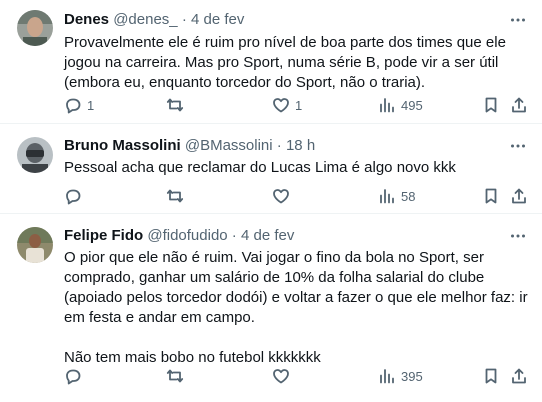 Image resolution: width=542 pixels, height=402 pixels. I want to click on views-count: 395, so click(412, 376).